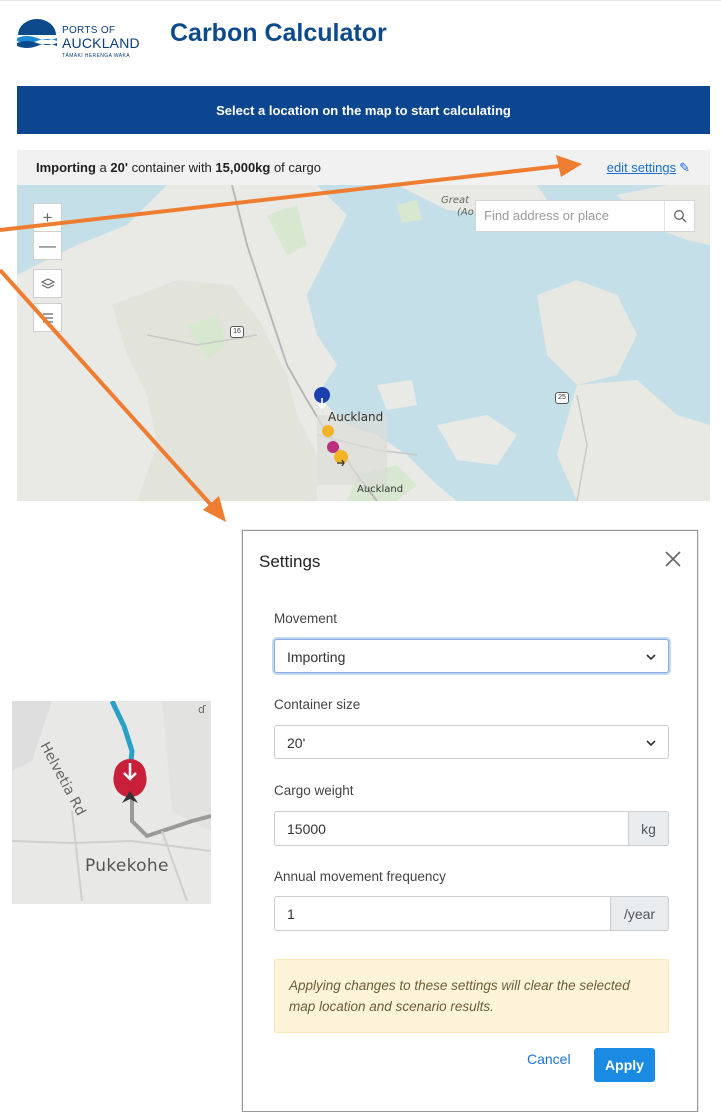  Describe the element at coordinates (465, 212) in the screenshot. I see `map-label-great-barrier-2: (Ao` at that location.